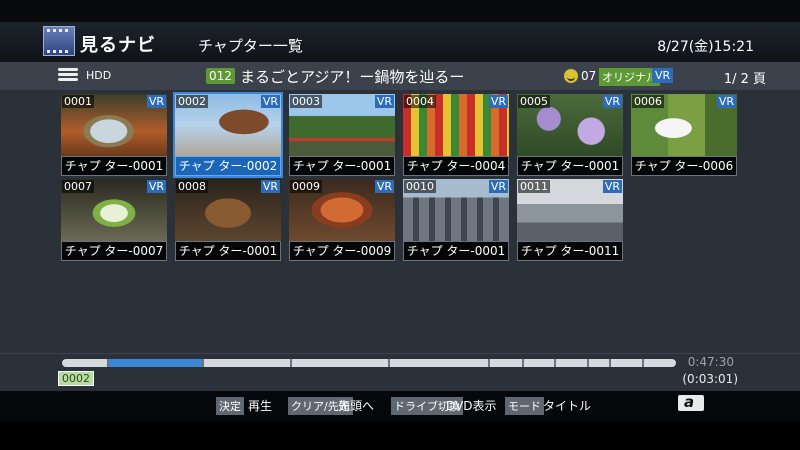  Describe the element at coordinates (114, 125) in the screenshot. I see `chapter-thumbnail: 0001 VR` at that location.